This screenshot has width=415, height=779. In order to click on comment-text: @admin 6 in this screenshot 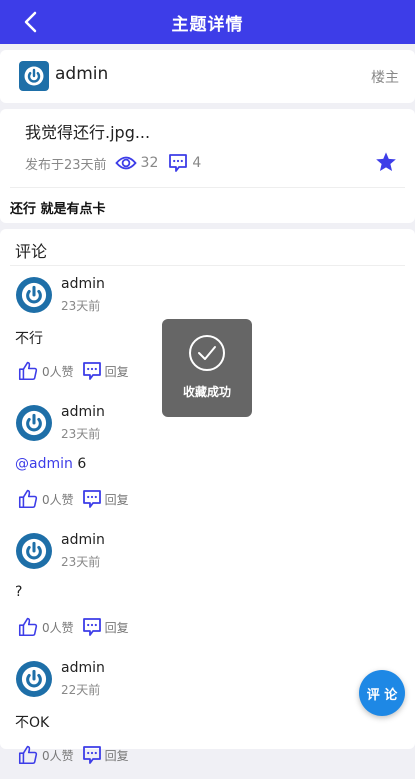, I will do `click(51, 464)`.